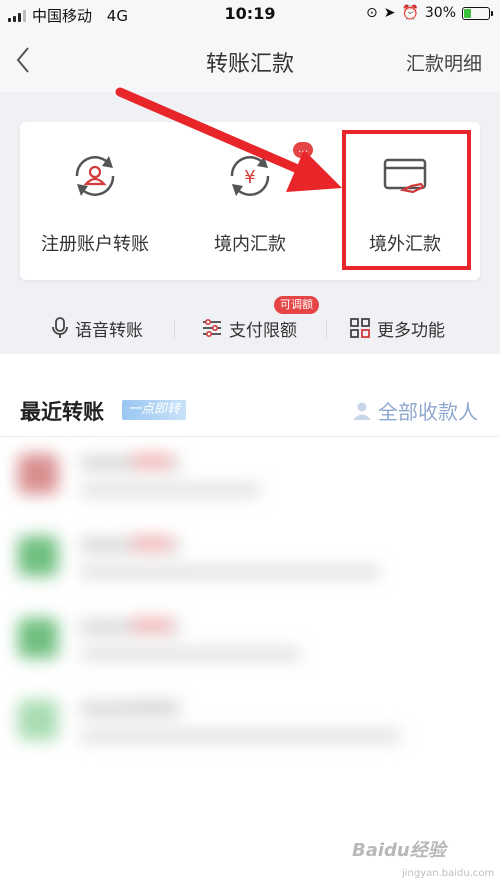  Describe the element at coordinates (95, 244) in the screenshot. I see `service-label: 注册账户转账` at that location.